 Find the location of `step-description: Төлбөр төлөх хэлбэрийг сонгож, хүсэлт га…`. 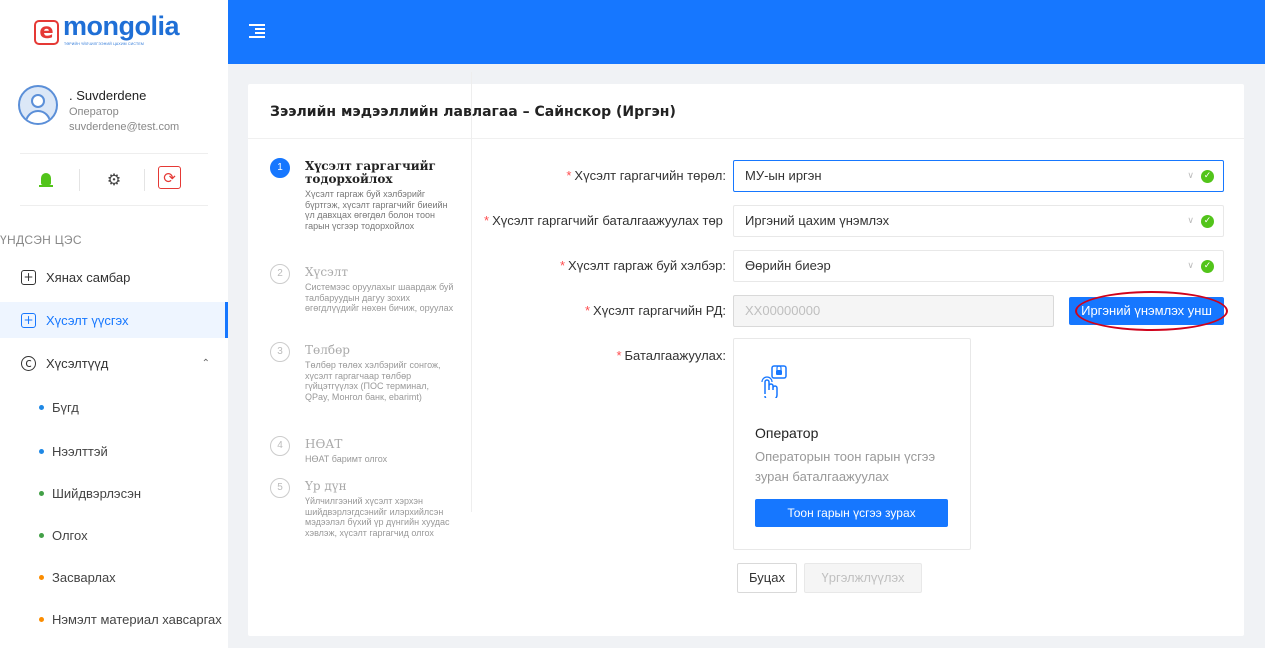

step-description: Төлбөр төлөх хэлбэрийг сонгож, хүсэлт га… is located at coordinates (373, 381).